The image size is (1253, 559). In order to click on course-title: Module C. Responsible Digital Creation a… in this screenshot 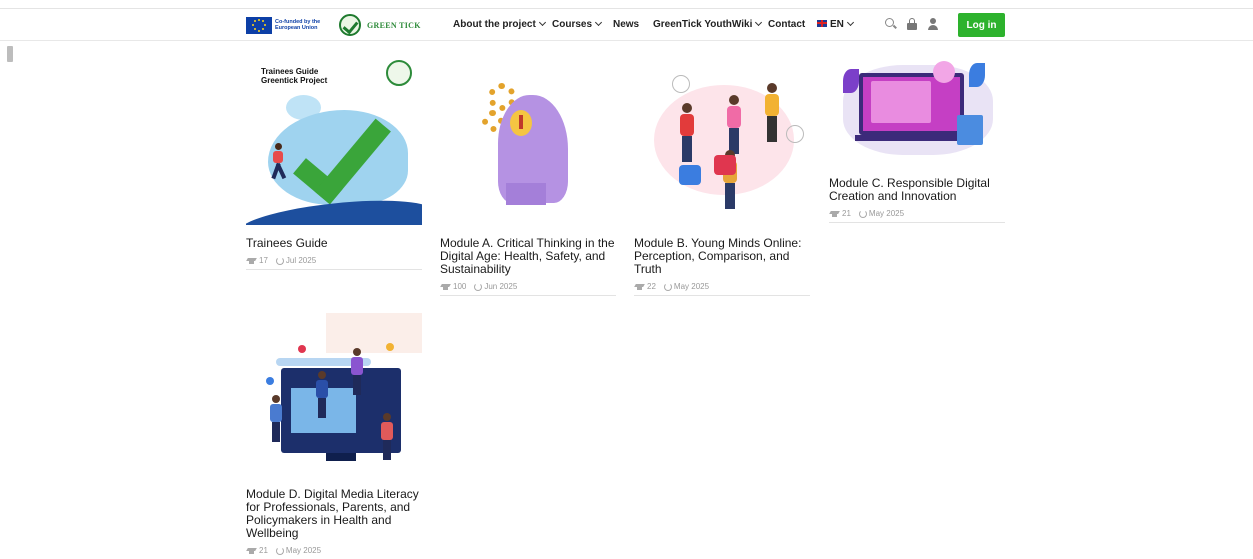, I will do `click(917, 190)`.